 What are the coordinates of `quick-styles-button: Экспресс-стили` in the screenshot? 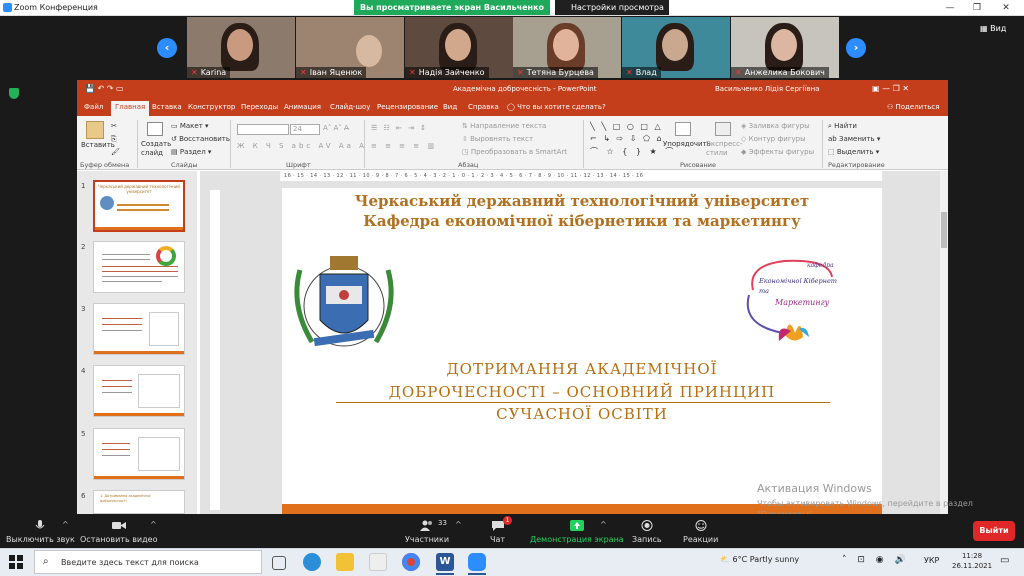 It's located at (724, 149).